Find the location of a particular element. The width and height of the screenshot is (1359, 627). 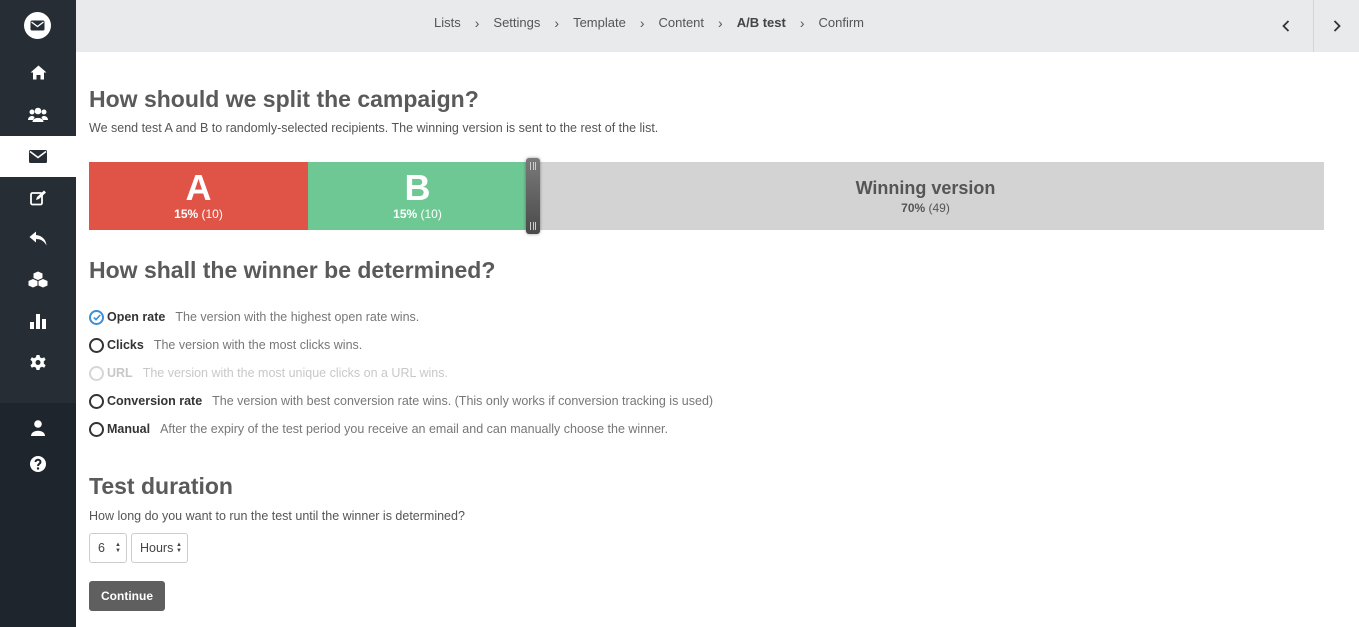

option-hint: The version with the most clicks wins. is located at coordinates (258, 345).